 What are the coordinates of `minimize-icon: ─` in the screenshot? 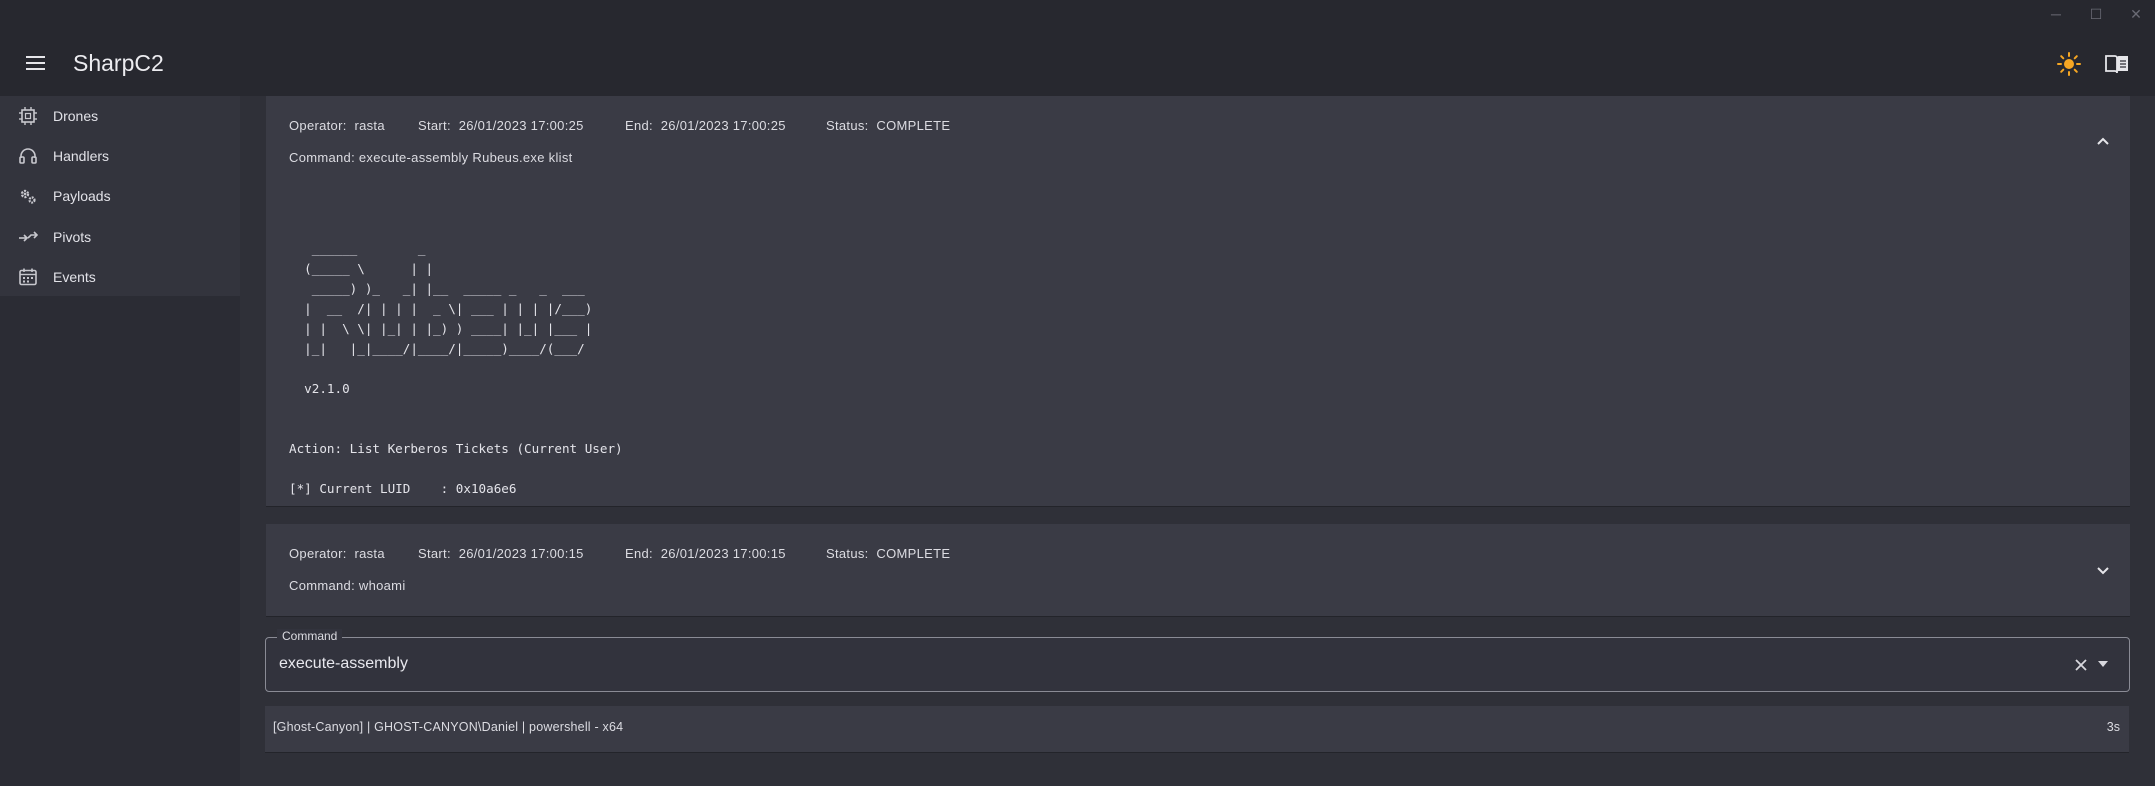 It's located at (2056, 14).